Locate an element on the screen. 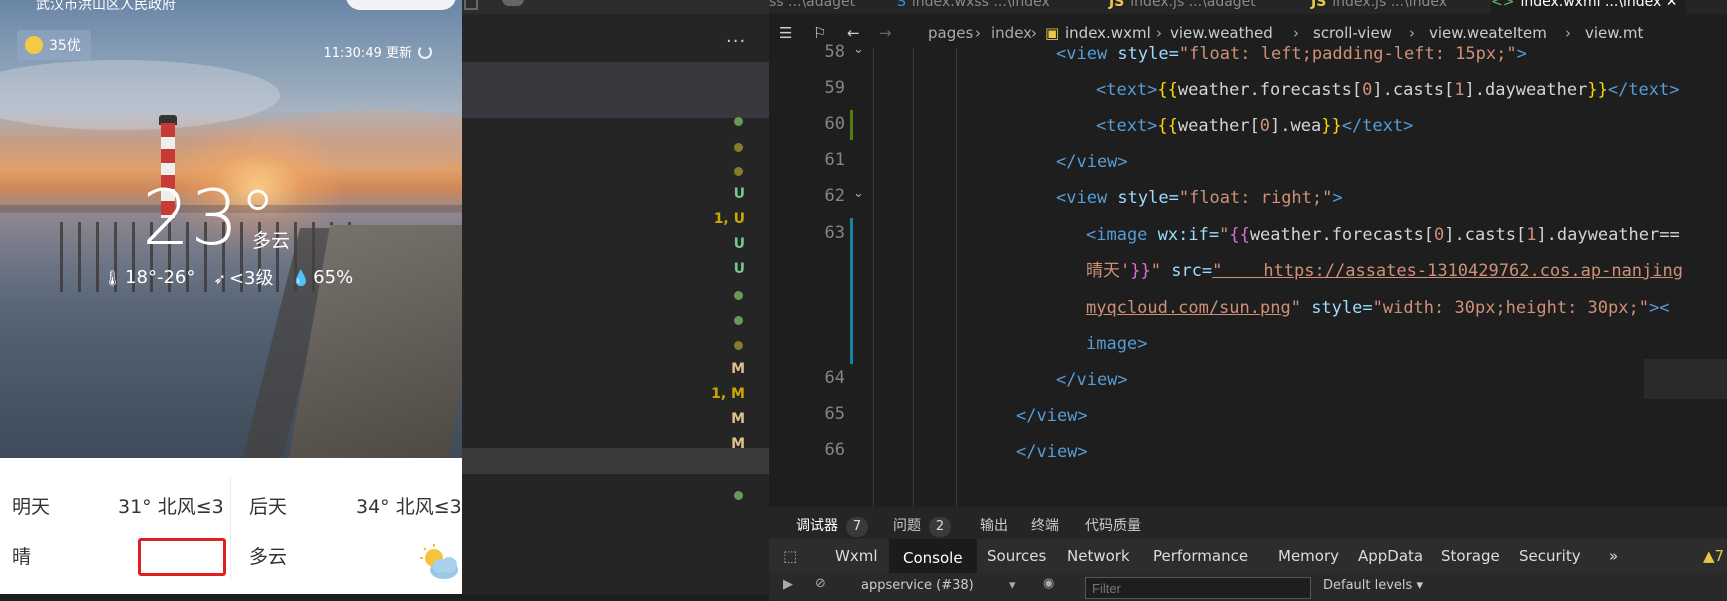  breadcrumb-item: index is located at coordinates (1011, 33).